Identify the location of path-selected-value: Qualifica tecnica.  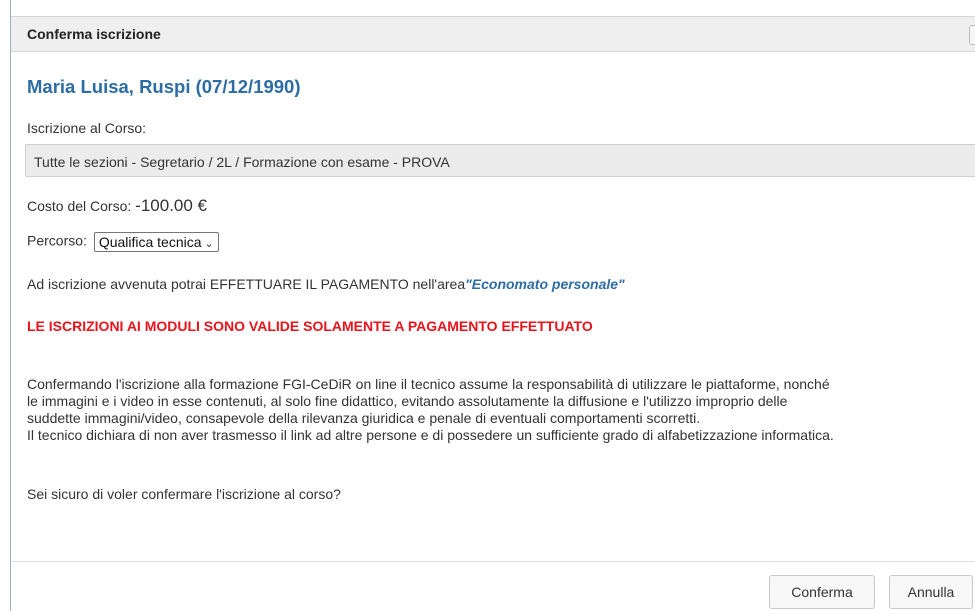
(150, 242).